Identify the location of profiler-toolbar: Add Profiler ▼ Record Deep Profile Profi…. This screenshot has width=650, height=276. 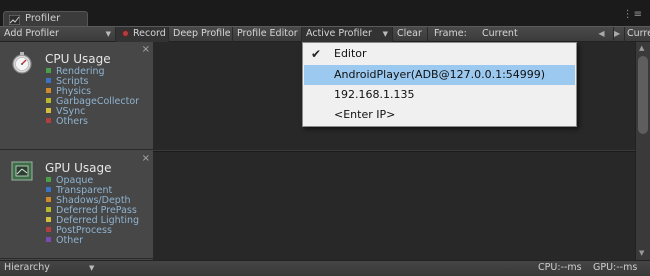
(325, 34).